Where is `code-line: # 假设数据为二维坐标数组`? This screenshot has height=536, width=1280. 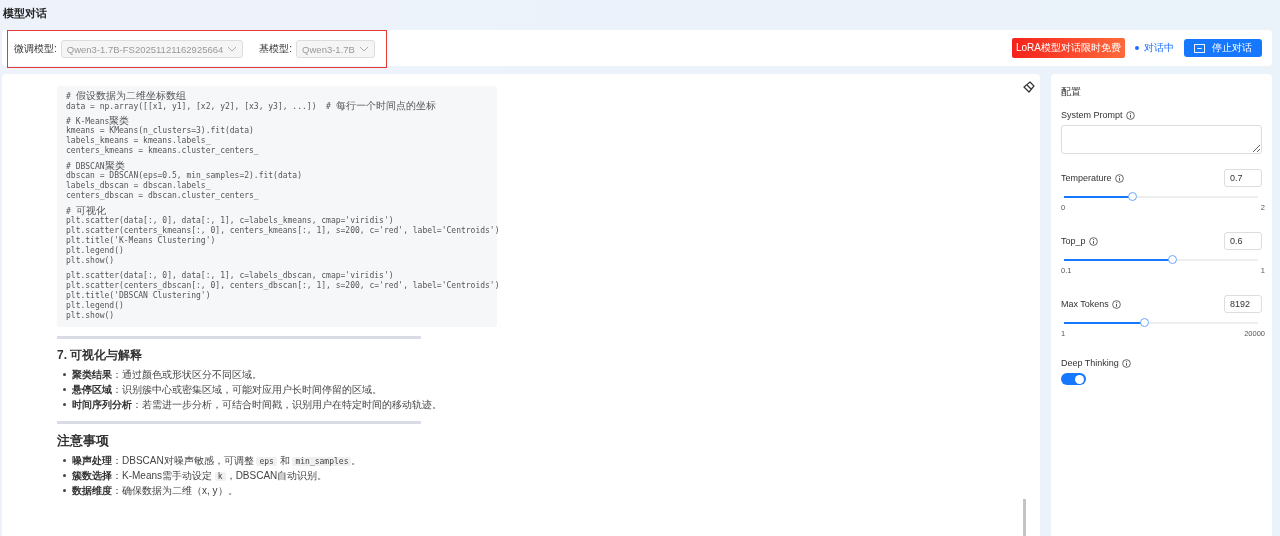
code-line: # 假设数据为二维坐标数组 is located at coordinates (126, 96).